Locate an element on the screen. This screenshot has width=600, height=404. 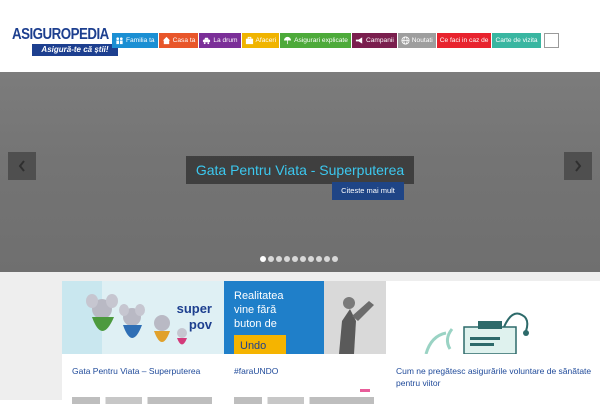
slider-prev-button is located at coordinates (22, 166).